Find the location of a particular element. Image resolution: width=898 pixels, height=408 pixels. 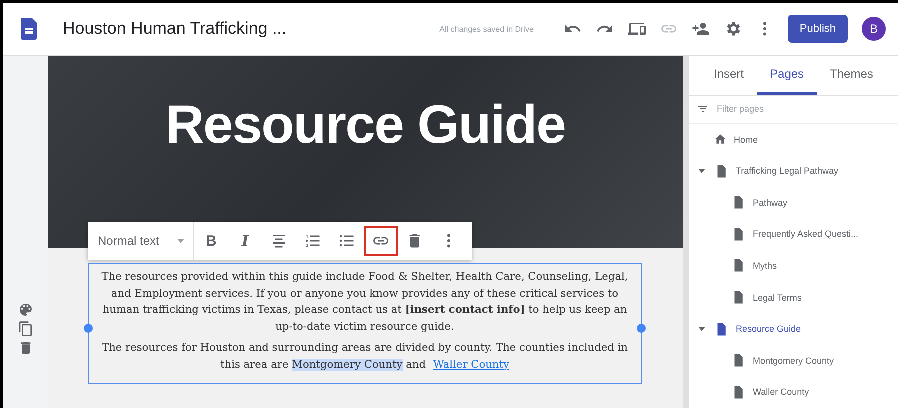

dropdown-caret-icon is located at coordinates (181, 241).